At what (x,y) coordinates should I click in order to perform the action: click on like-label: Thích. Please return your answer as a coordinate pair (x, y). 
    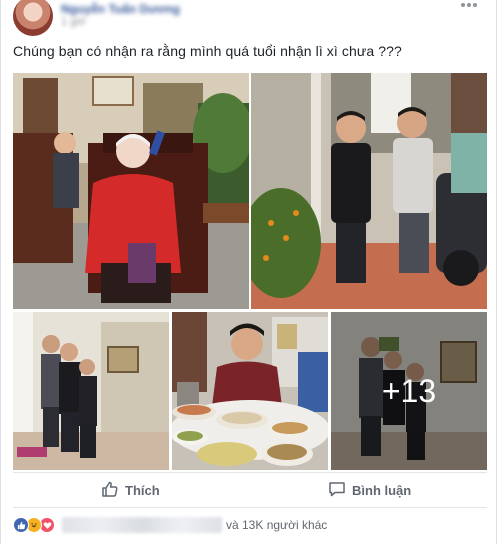
    Looking at the image, I should click on (142, 490).